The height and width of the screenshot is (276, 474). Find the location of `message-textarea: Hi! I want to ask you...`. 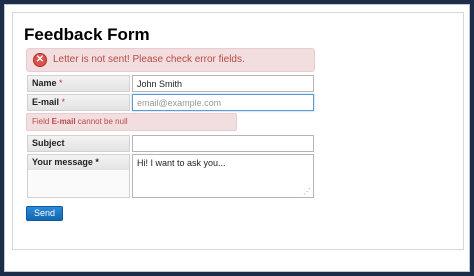

message-textarea: Hi! I want to ask you... is located at coordinates (223, 176).